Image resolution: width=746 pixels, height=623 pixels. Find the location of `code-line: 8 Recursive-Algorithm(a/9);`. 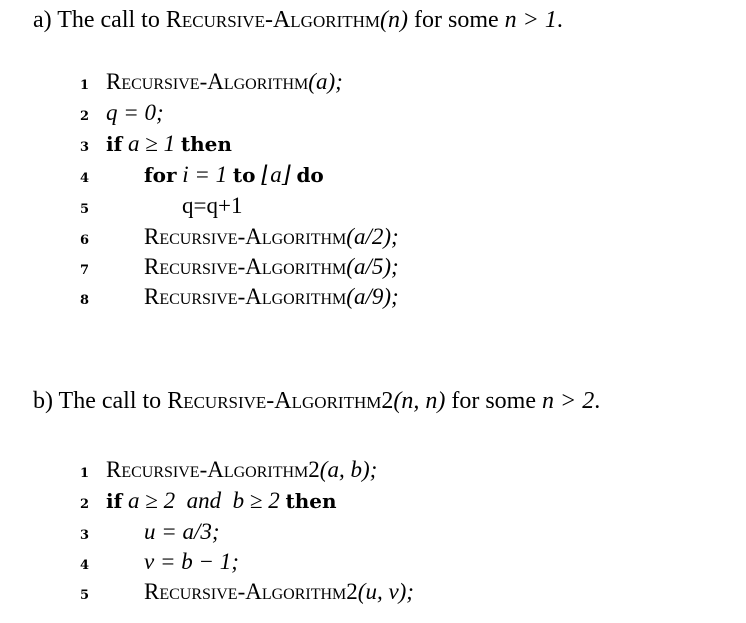

code-line: 8 Recursive-Algorithm(a/9); is located at coordinates (239, 297).